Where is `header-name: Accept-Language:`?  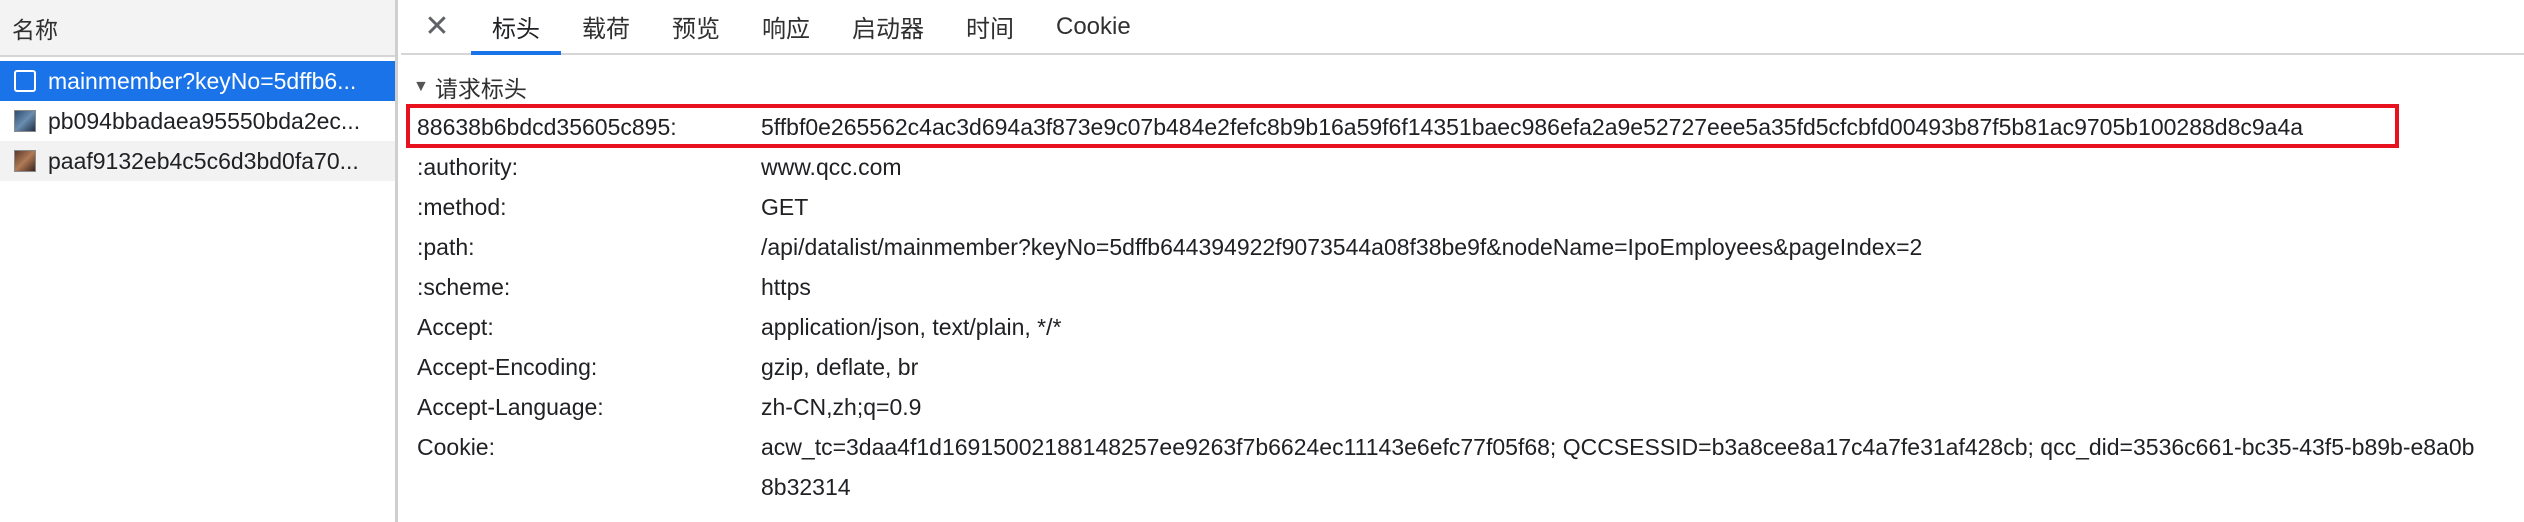
header-name: Accept-Language: is located at coordinates (510, 406).